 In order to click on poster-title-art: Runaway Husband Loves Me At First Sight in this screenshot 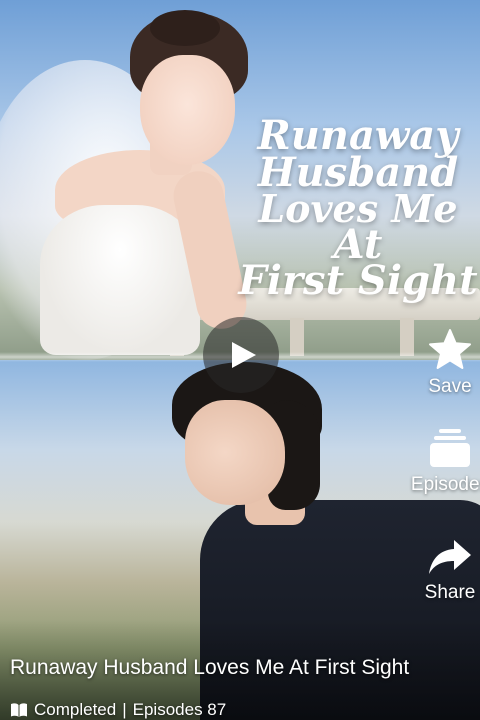, I will do `click(358, 208)`.